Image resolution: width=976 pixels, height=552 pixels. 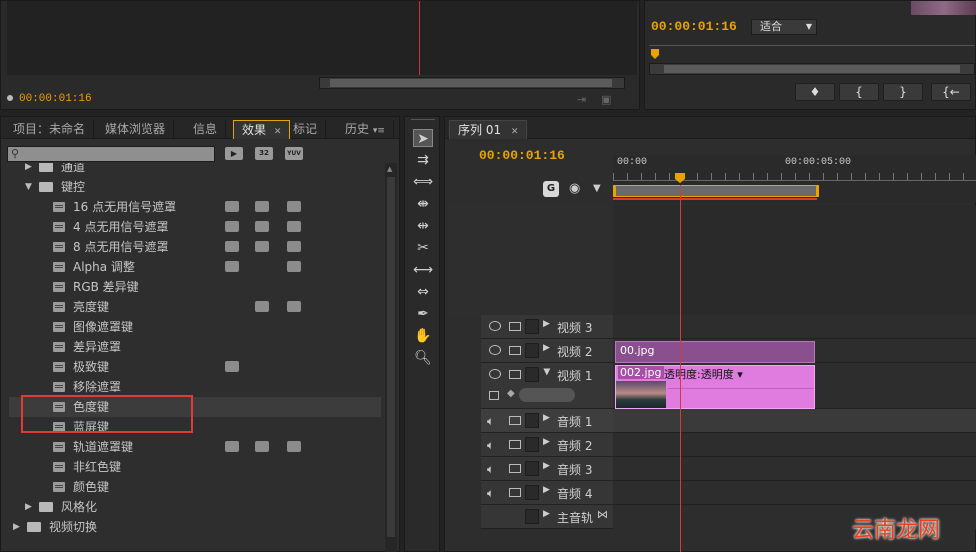 I want to click on effects-search-input: ⚲, so click(x=111, y=154).